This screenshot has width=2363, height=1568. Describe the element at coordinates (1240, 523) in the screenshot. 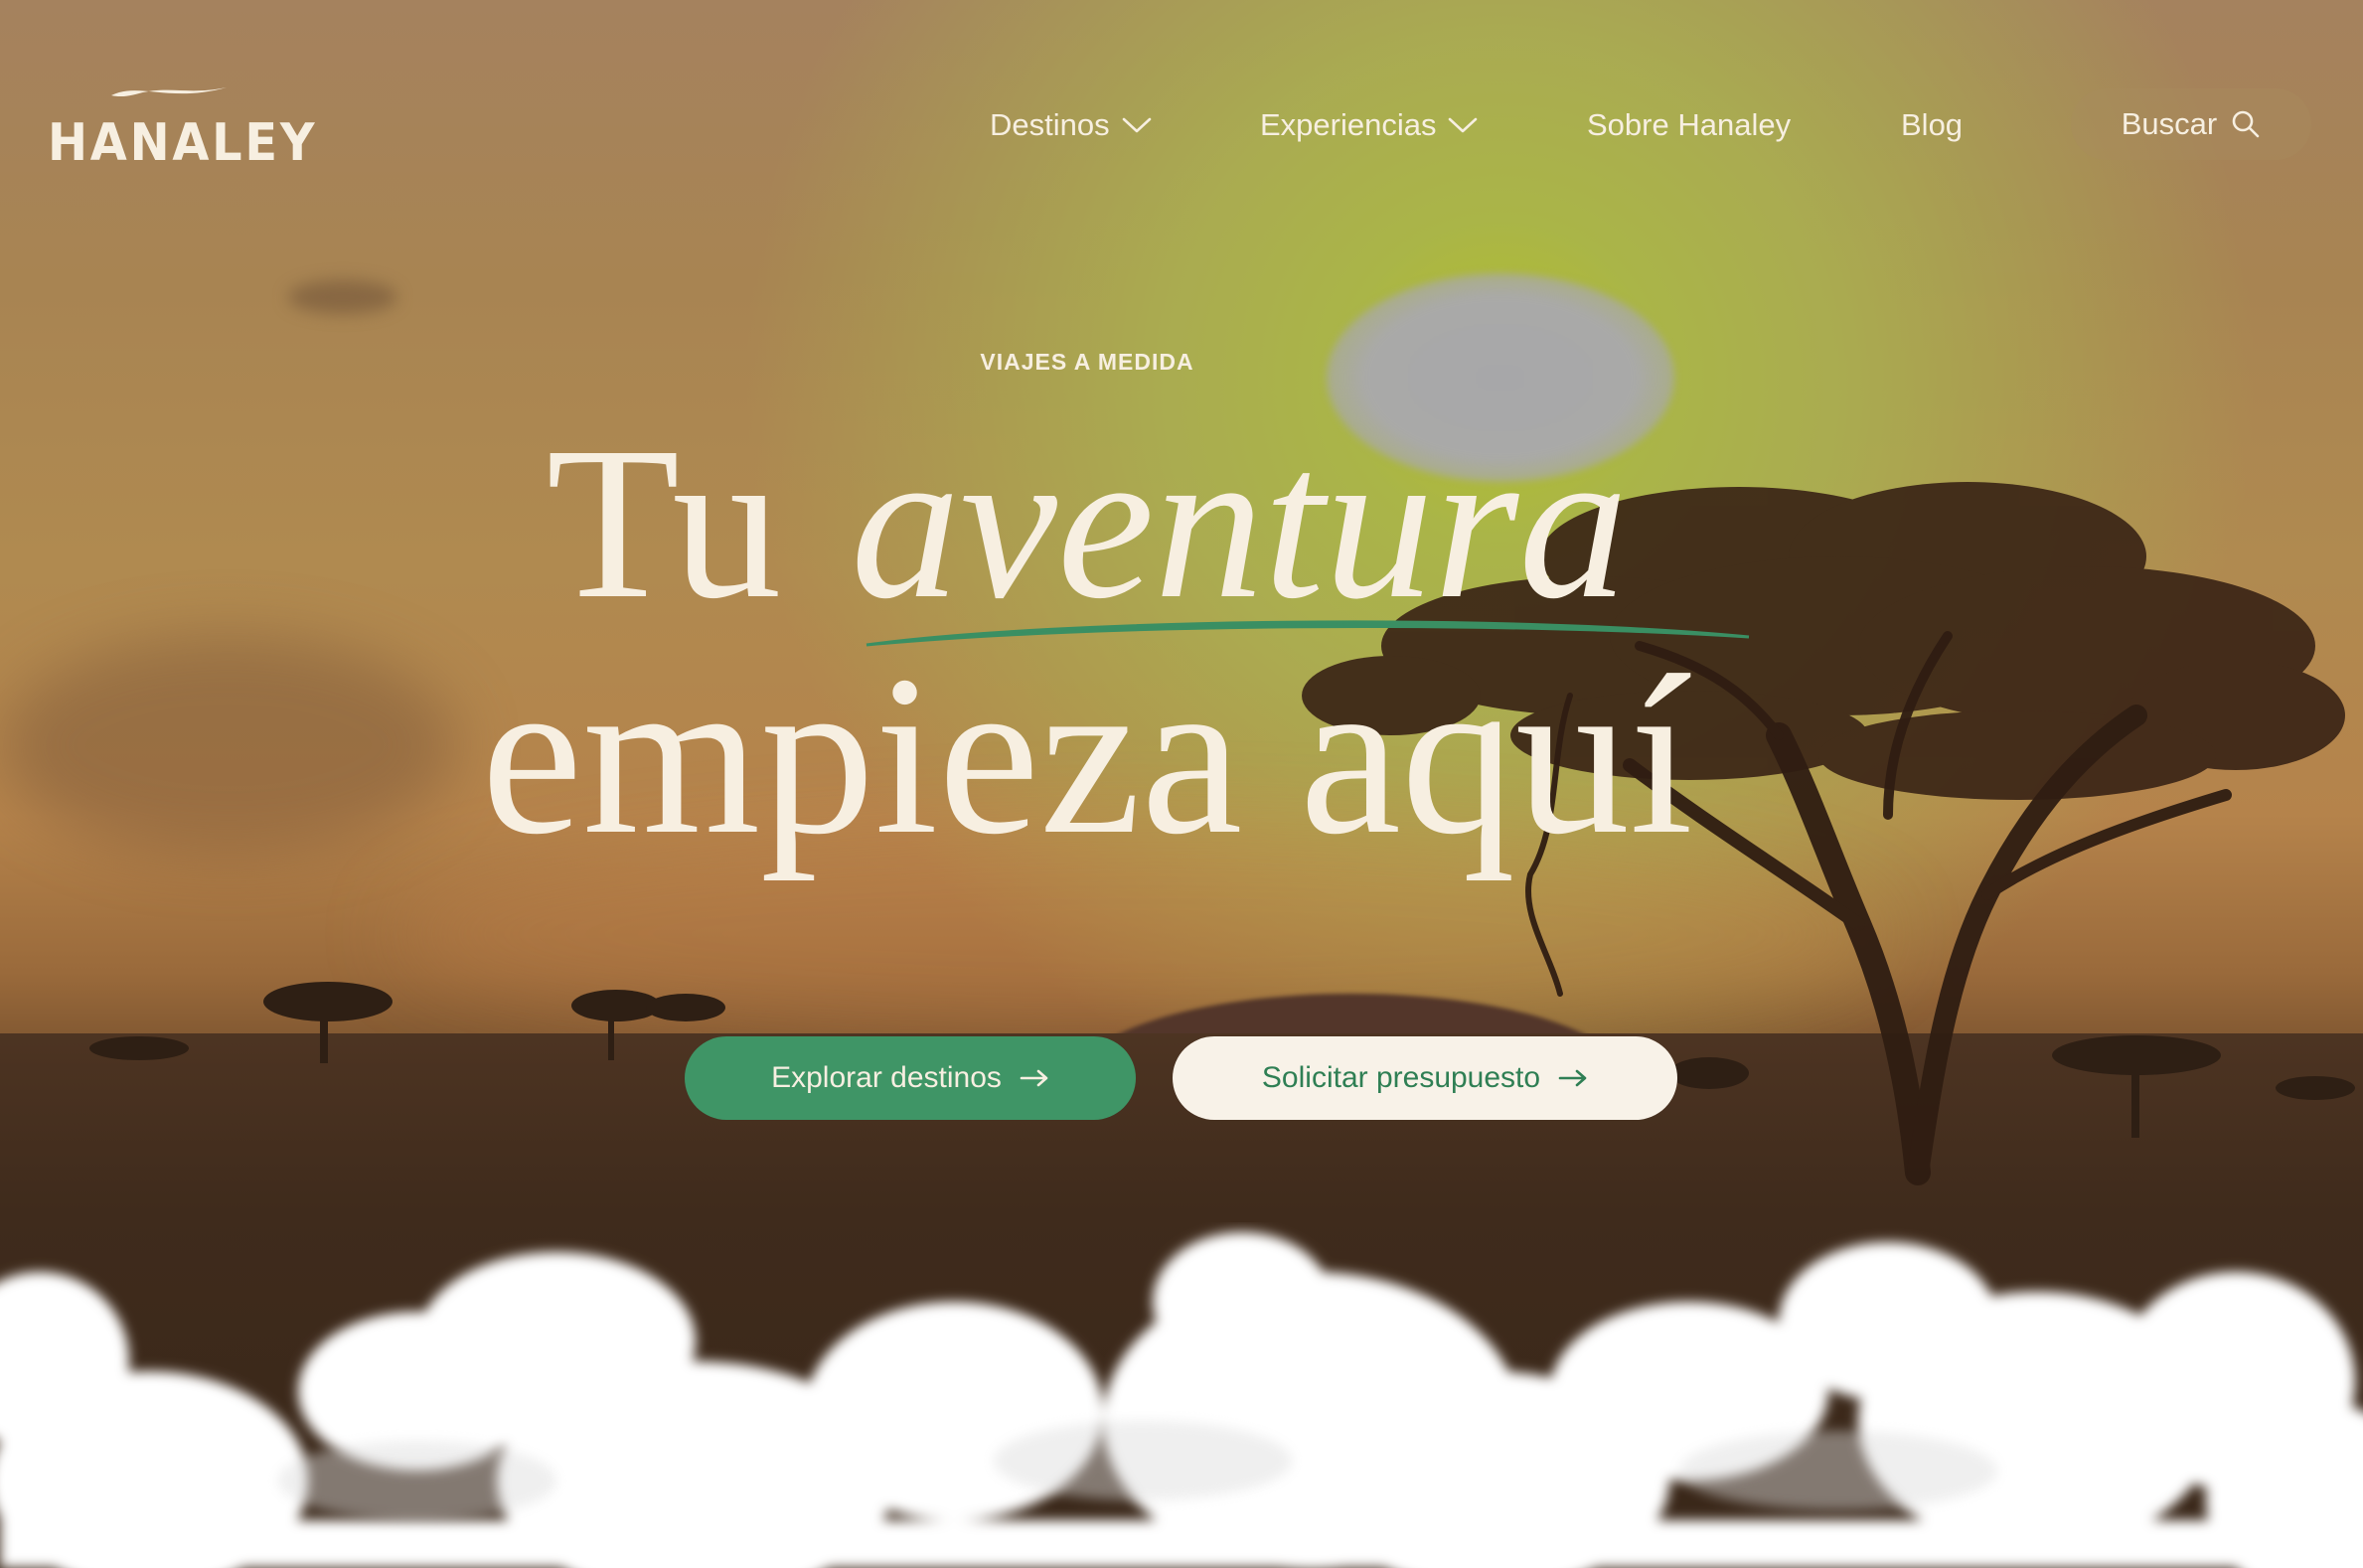

I see `headline-word-aventura-text: aventura` at that location.